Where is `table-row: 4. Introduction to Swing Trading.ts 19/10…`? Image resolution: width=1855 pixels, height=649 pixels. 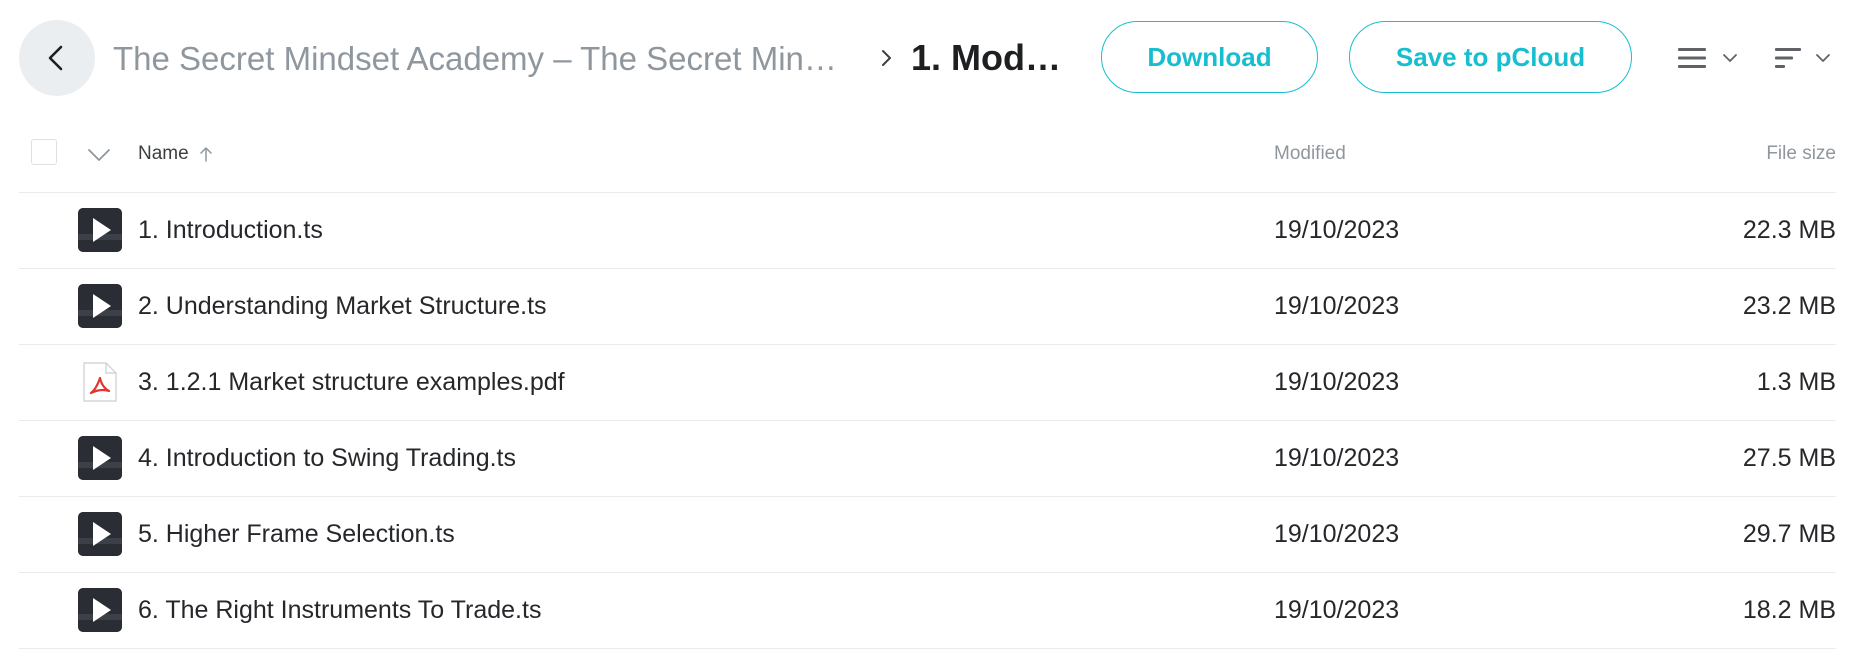
table-row: 4. Introduction to Swing Trading.ts 19/10… is located at coordinates (927, 459).